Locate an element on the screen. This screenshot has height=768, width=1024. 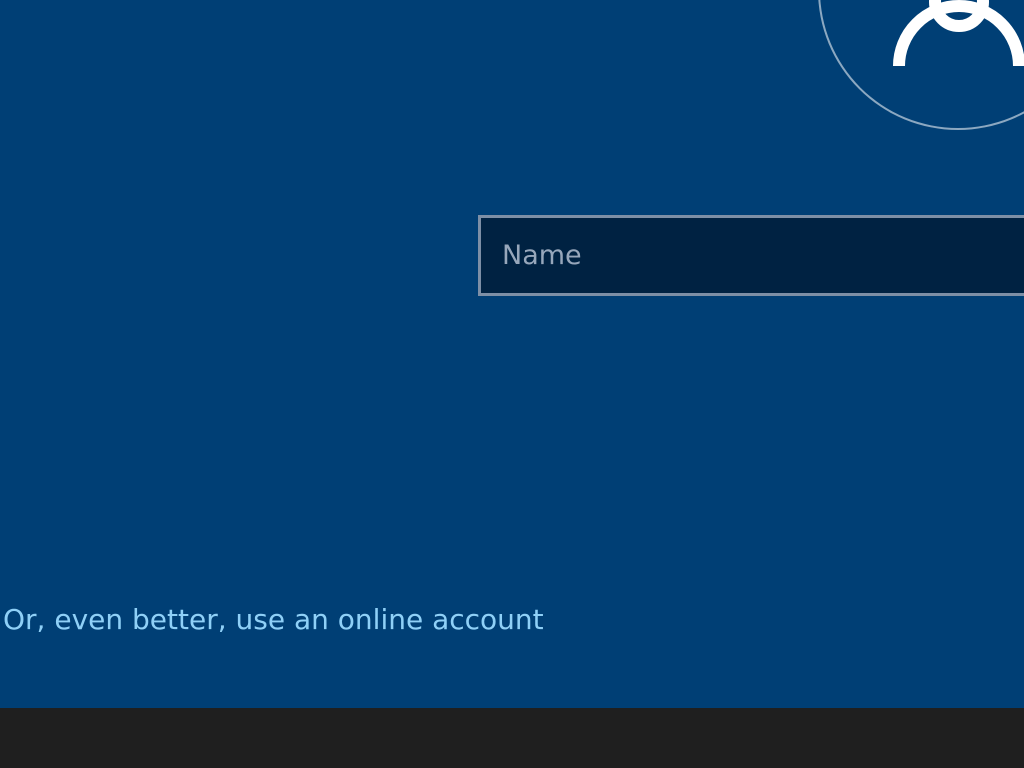
user-silhouette-icon is located at coordinates (958, 33).